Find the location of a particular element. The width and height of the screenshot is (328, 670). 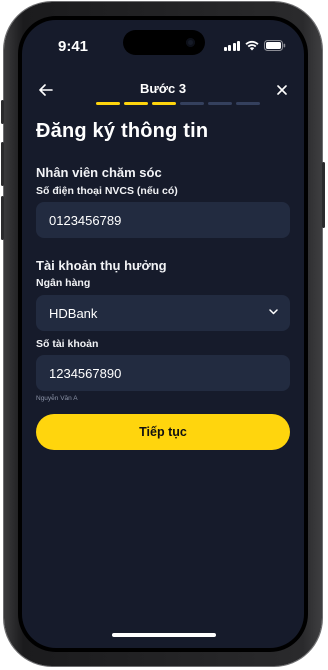

wifi-icon is located at coordinates (252, 45).